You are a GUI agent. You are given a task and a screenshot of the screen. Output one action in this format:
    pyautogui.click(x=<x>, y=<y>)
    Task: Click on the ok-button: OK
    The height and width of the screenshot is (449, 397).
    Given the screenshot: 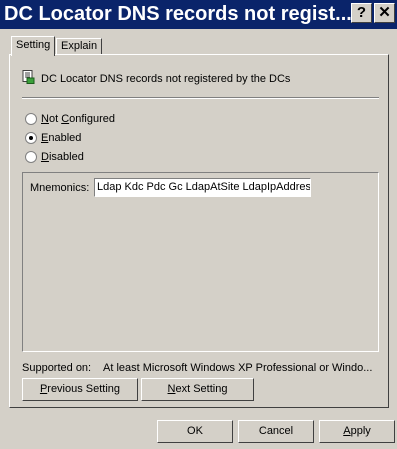 What is the action you would take?
    pyautogui.click(x=195, y=431)
    